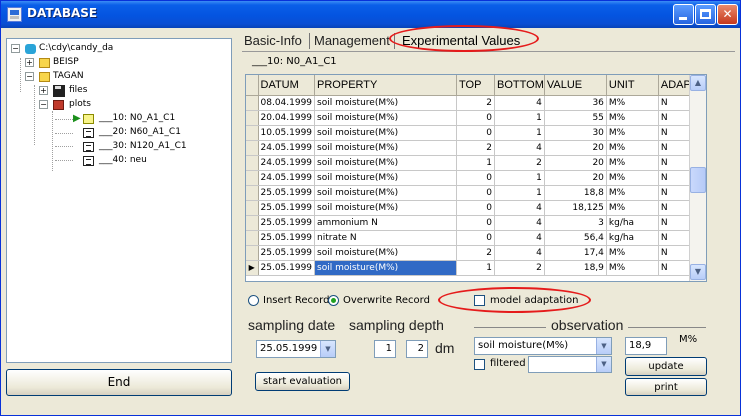 This screenshot has height=416, width=741. What do you see at coordinates (474, 133) in the screenshot?
I see `table-row: 10.05.1999 soil moisture(M%) 0 1 30 M% N` at bounding box center [474, 133].